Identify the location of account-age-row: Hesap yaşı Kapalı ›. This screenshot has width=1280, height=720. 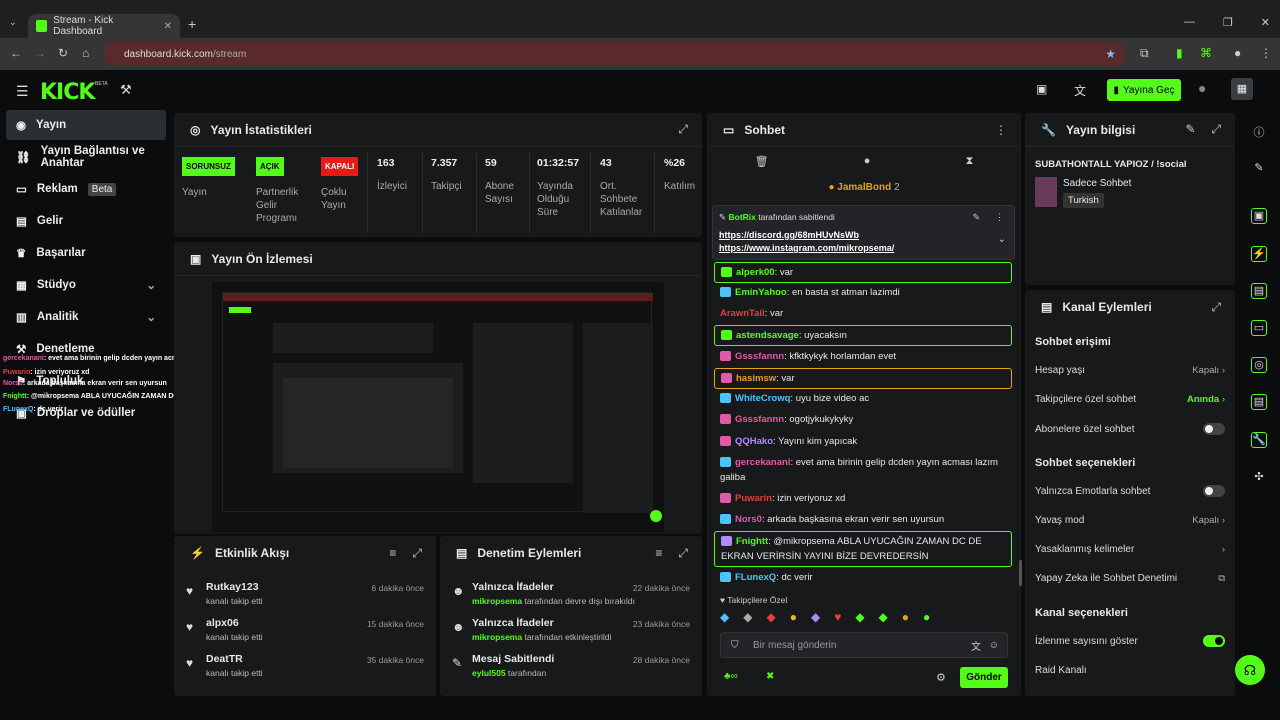
(1130, 370).